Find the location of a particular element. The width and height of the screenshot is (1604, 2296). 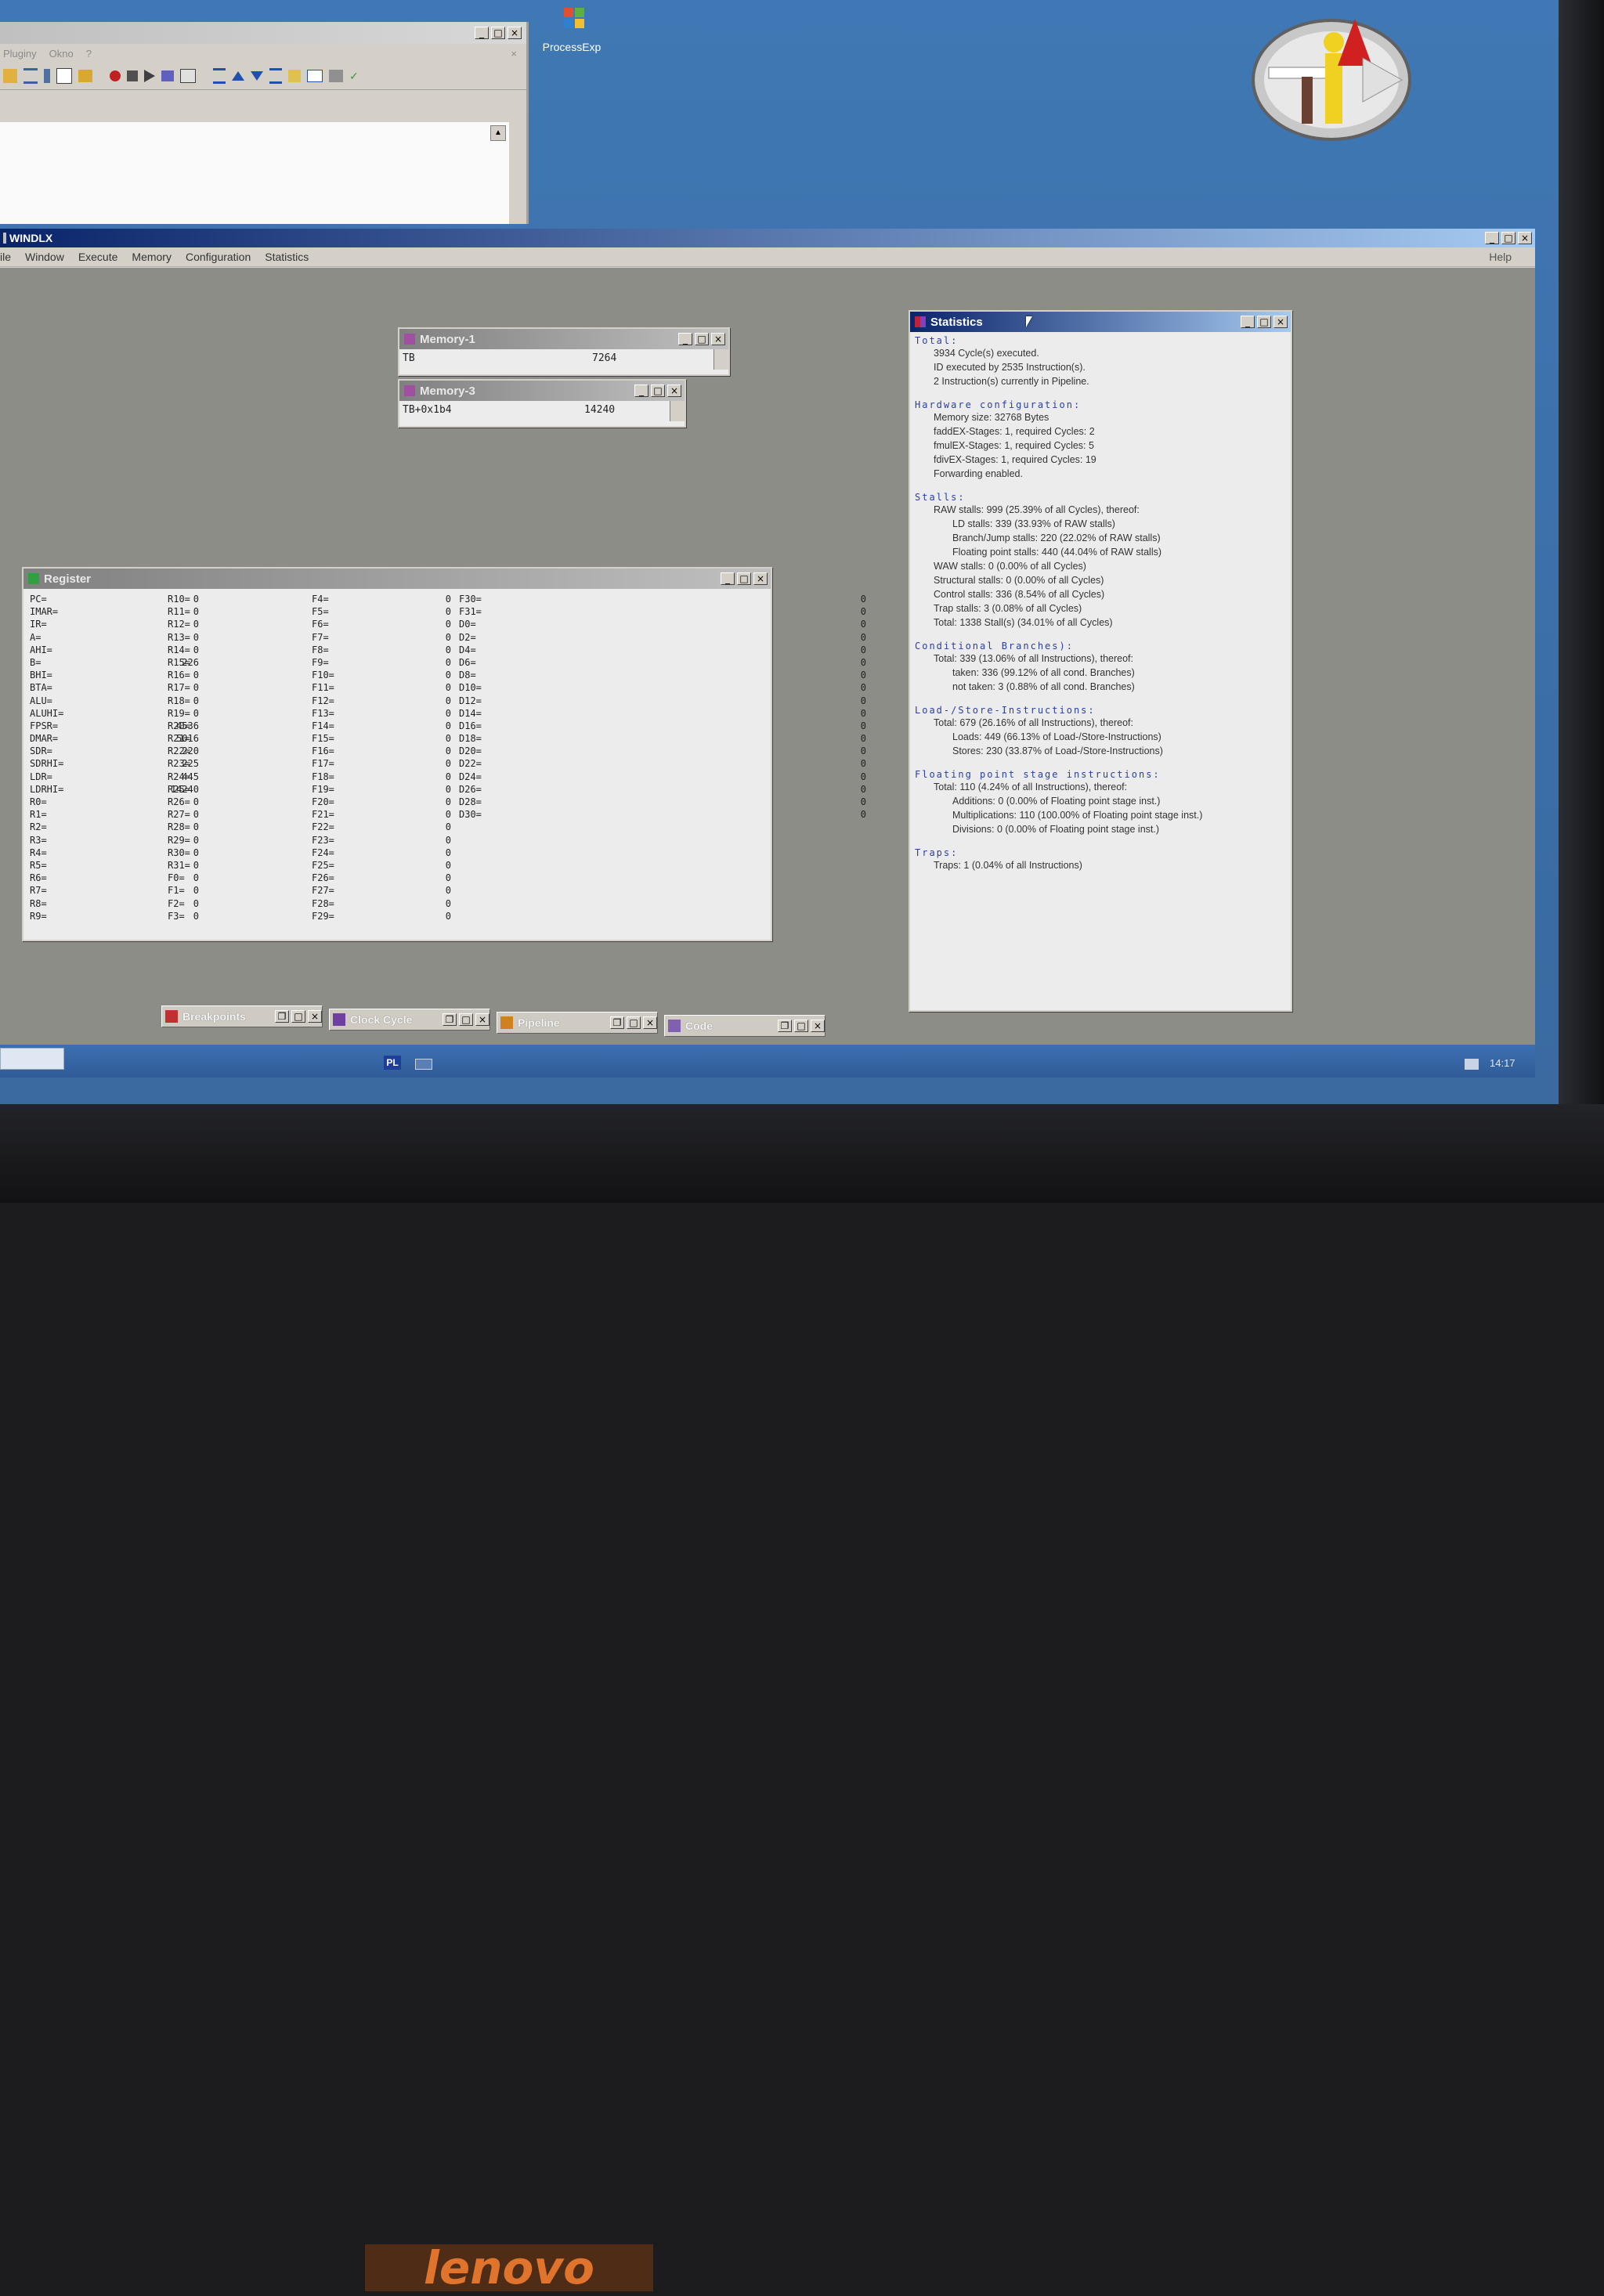

breakpoints-icon is located at coordinates (171, 1016).